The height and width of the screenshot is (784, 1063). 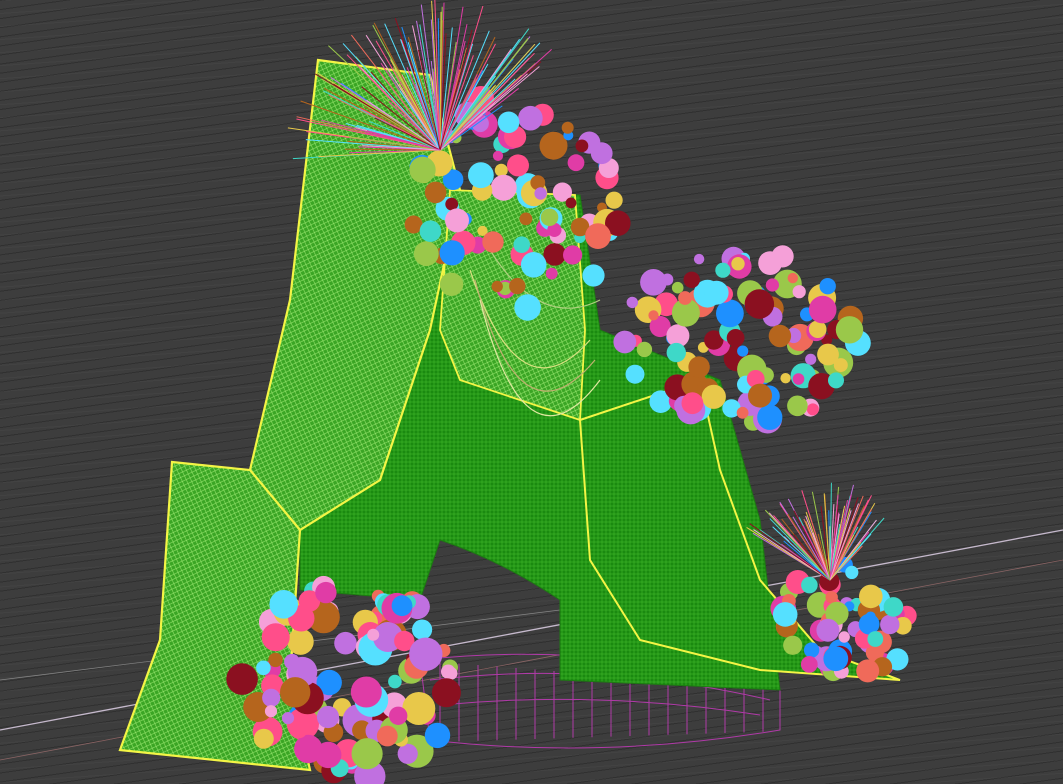 I want to click on flower-cluster-right, so click(x=742, y=339).